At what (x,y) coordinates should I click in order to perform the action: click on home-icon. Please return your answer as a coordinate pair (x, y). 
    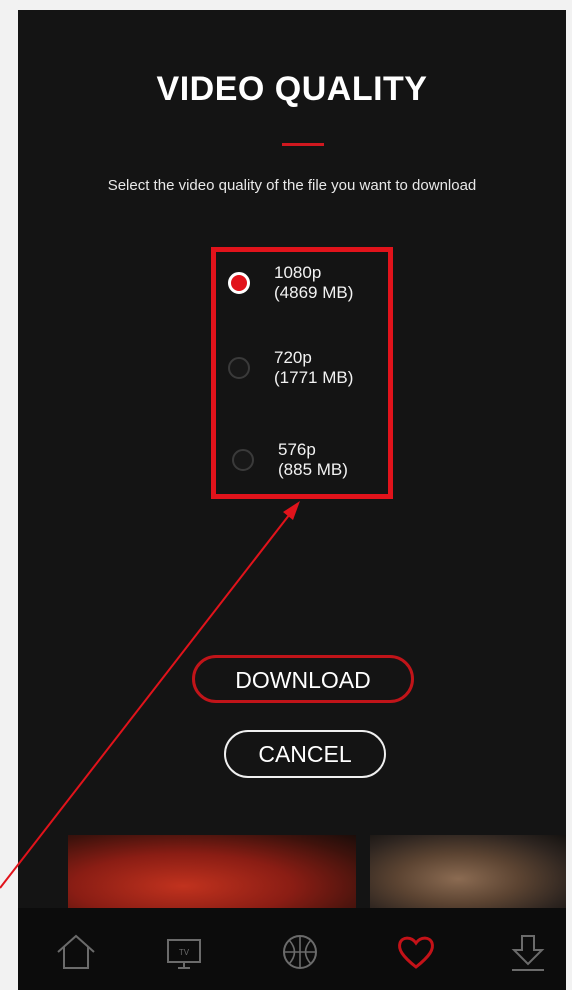
    Looking at the image, I should click on (76, 951).